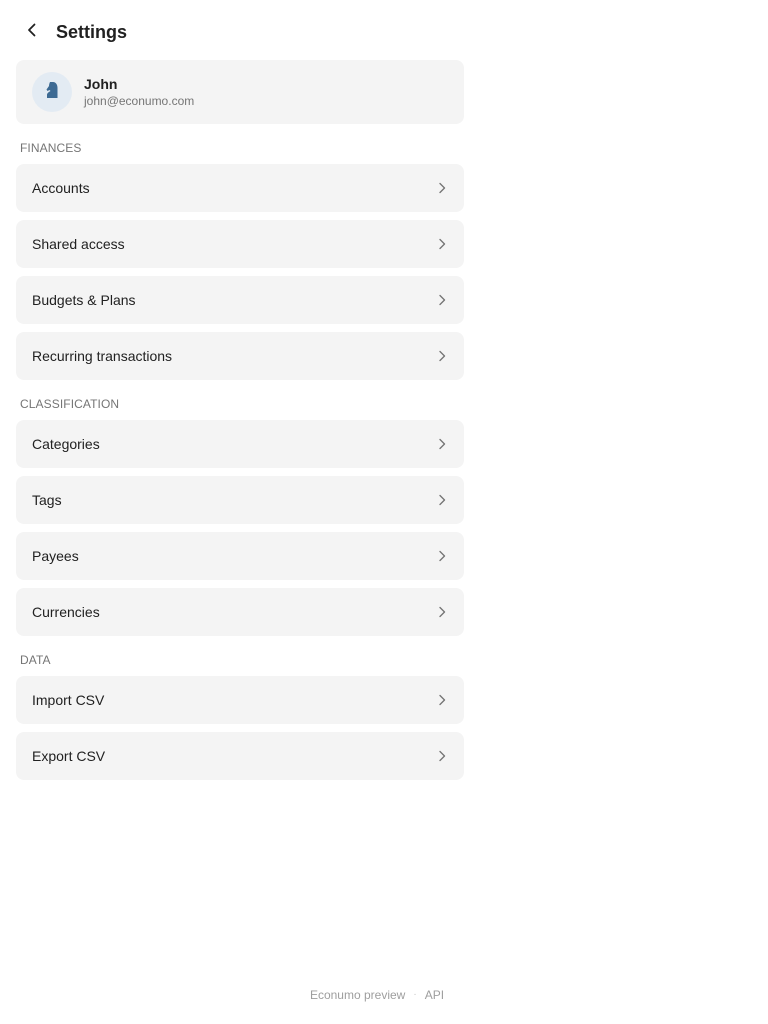 The image size is (768, 1024). Describe the element at coordinates (70, 404) in the screenshot. I see `section-label-classification: CLASSIFICATION` at that location.